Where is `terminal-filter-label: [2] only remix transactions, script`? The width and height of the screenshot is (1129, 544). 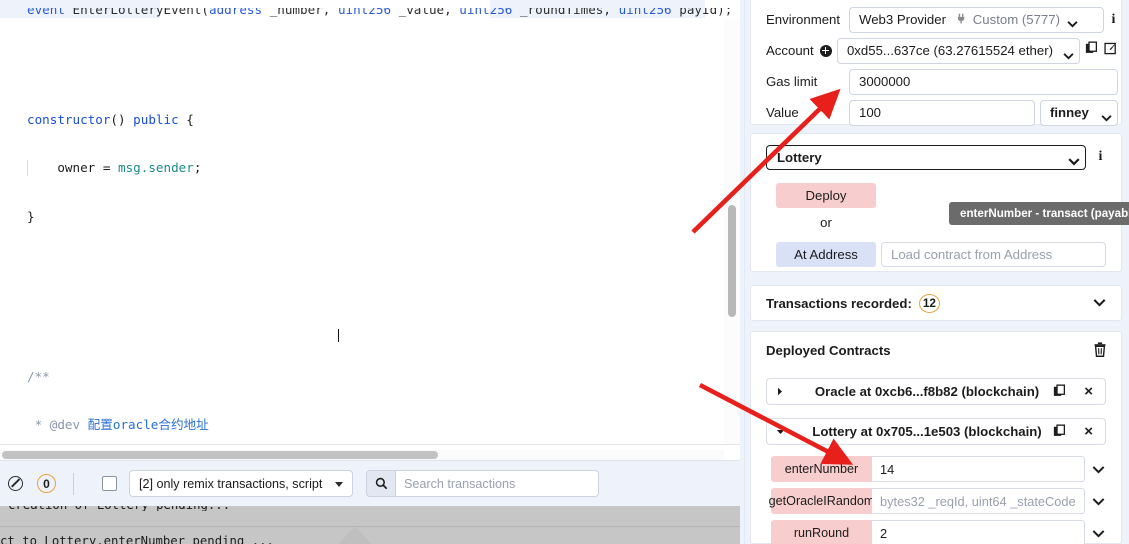 terminal-filter-label: [2] only remix transactions, script is located at coordinates (231, 483).